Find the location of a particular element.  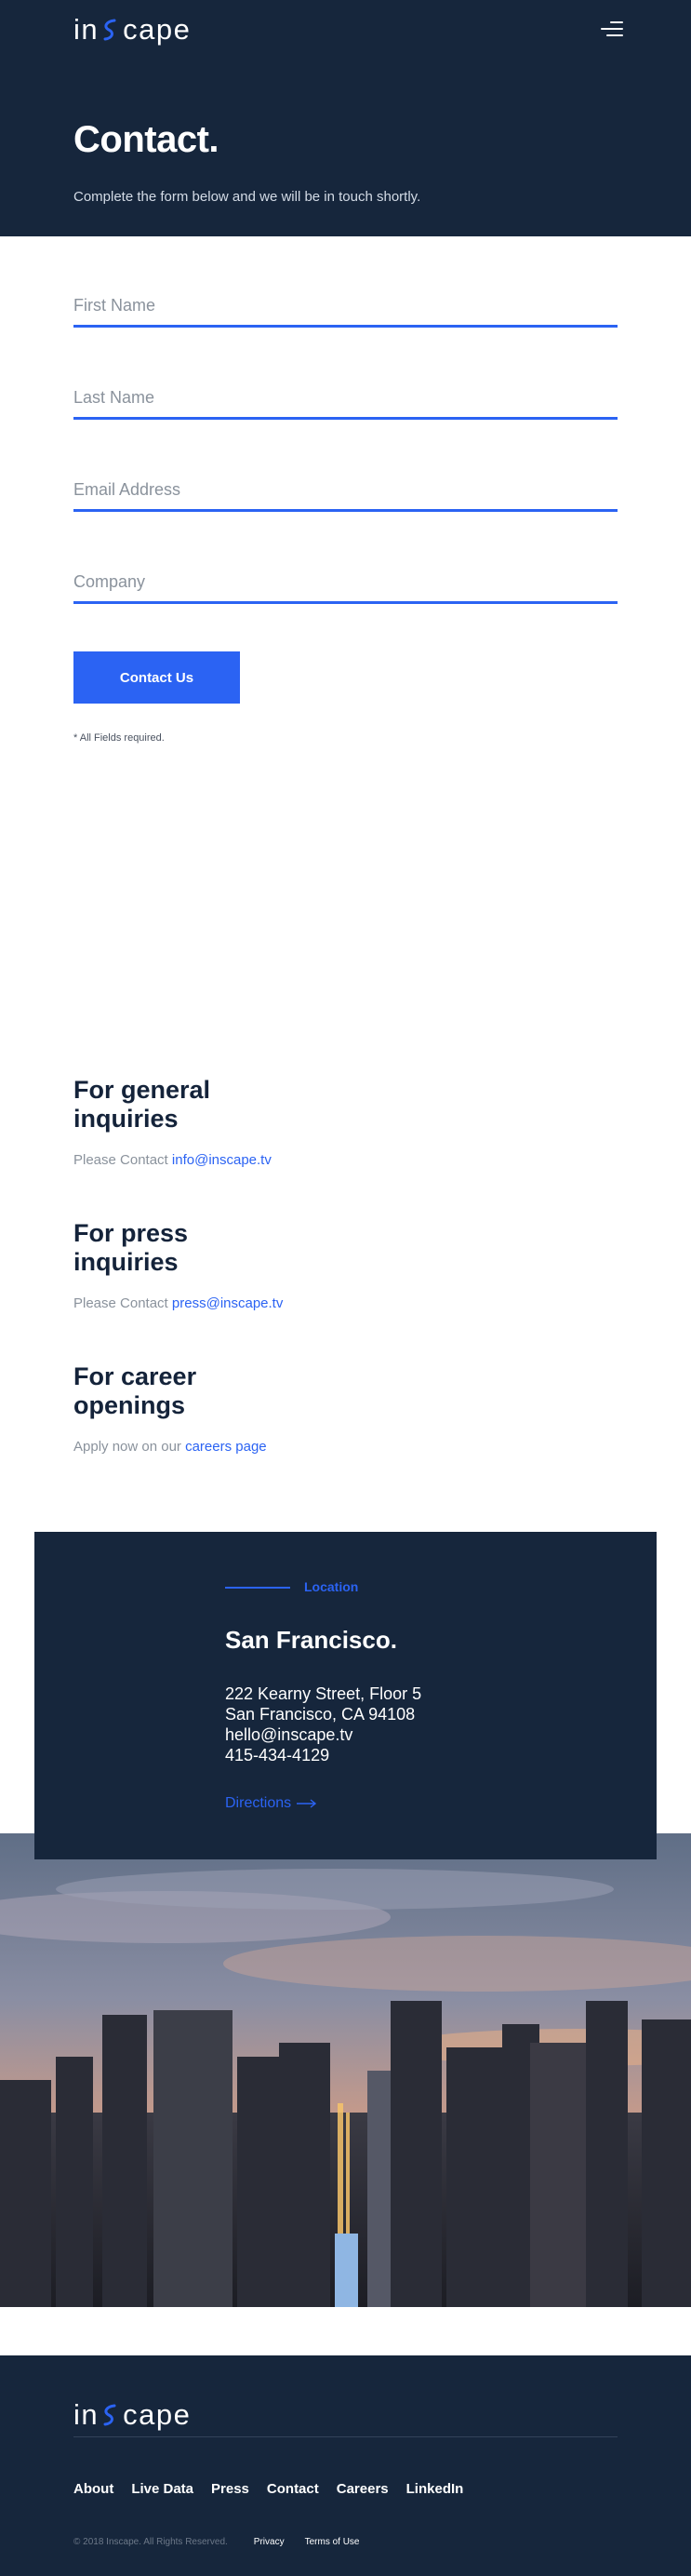

last-name-underline is located at coordinates (346, 392).